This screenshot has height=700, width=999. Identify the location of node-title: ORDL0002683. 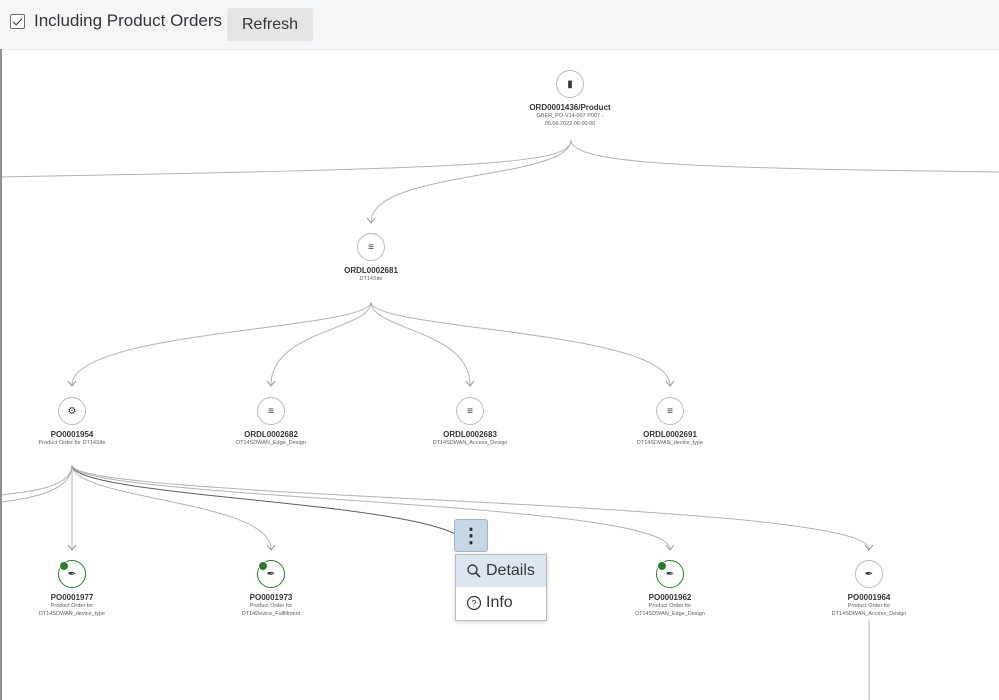
(470, 434).